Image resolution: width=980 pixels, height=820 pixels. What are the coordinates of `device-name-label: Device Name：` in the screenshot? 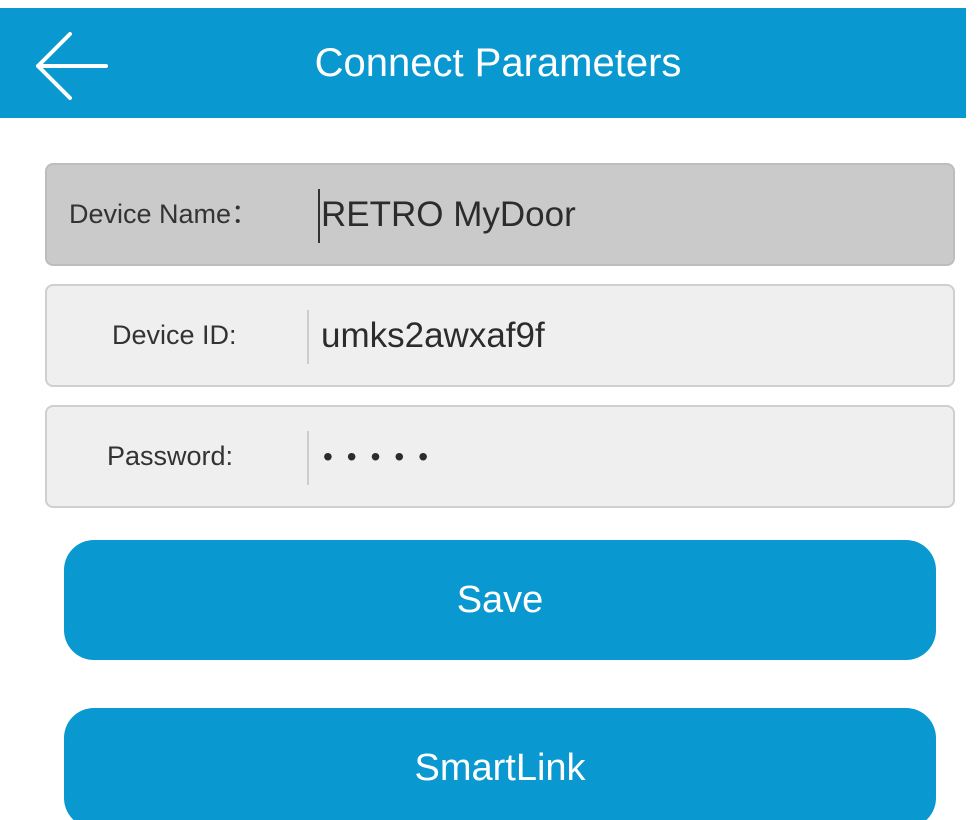 It's located at (164, 214).